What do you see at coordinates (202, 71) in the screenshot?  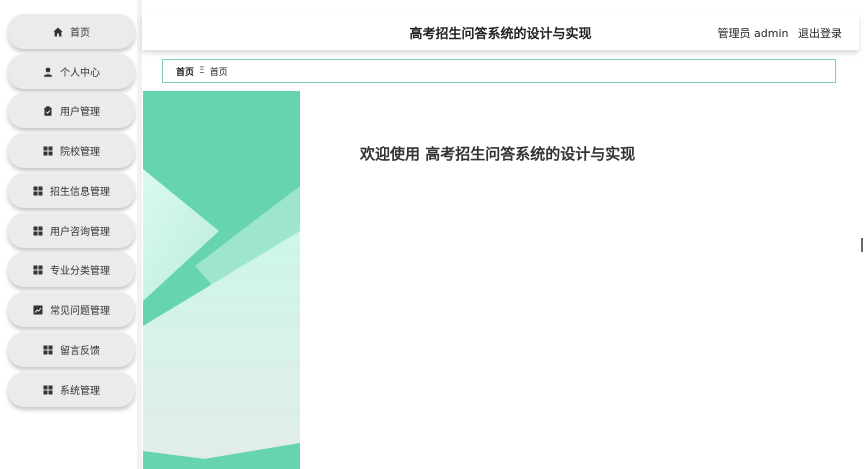 I see `breadcrumb-separator-icon: Ξ` at bounding box center [202, 71].